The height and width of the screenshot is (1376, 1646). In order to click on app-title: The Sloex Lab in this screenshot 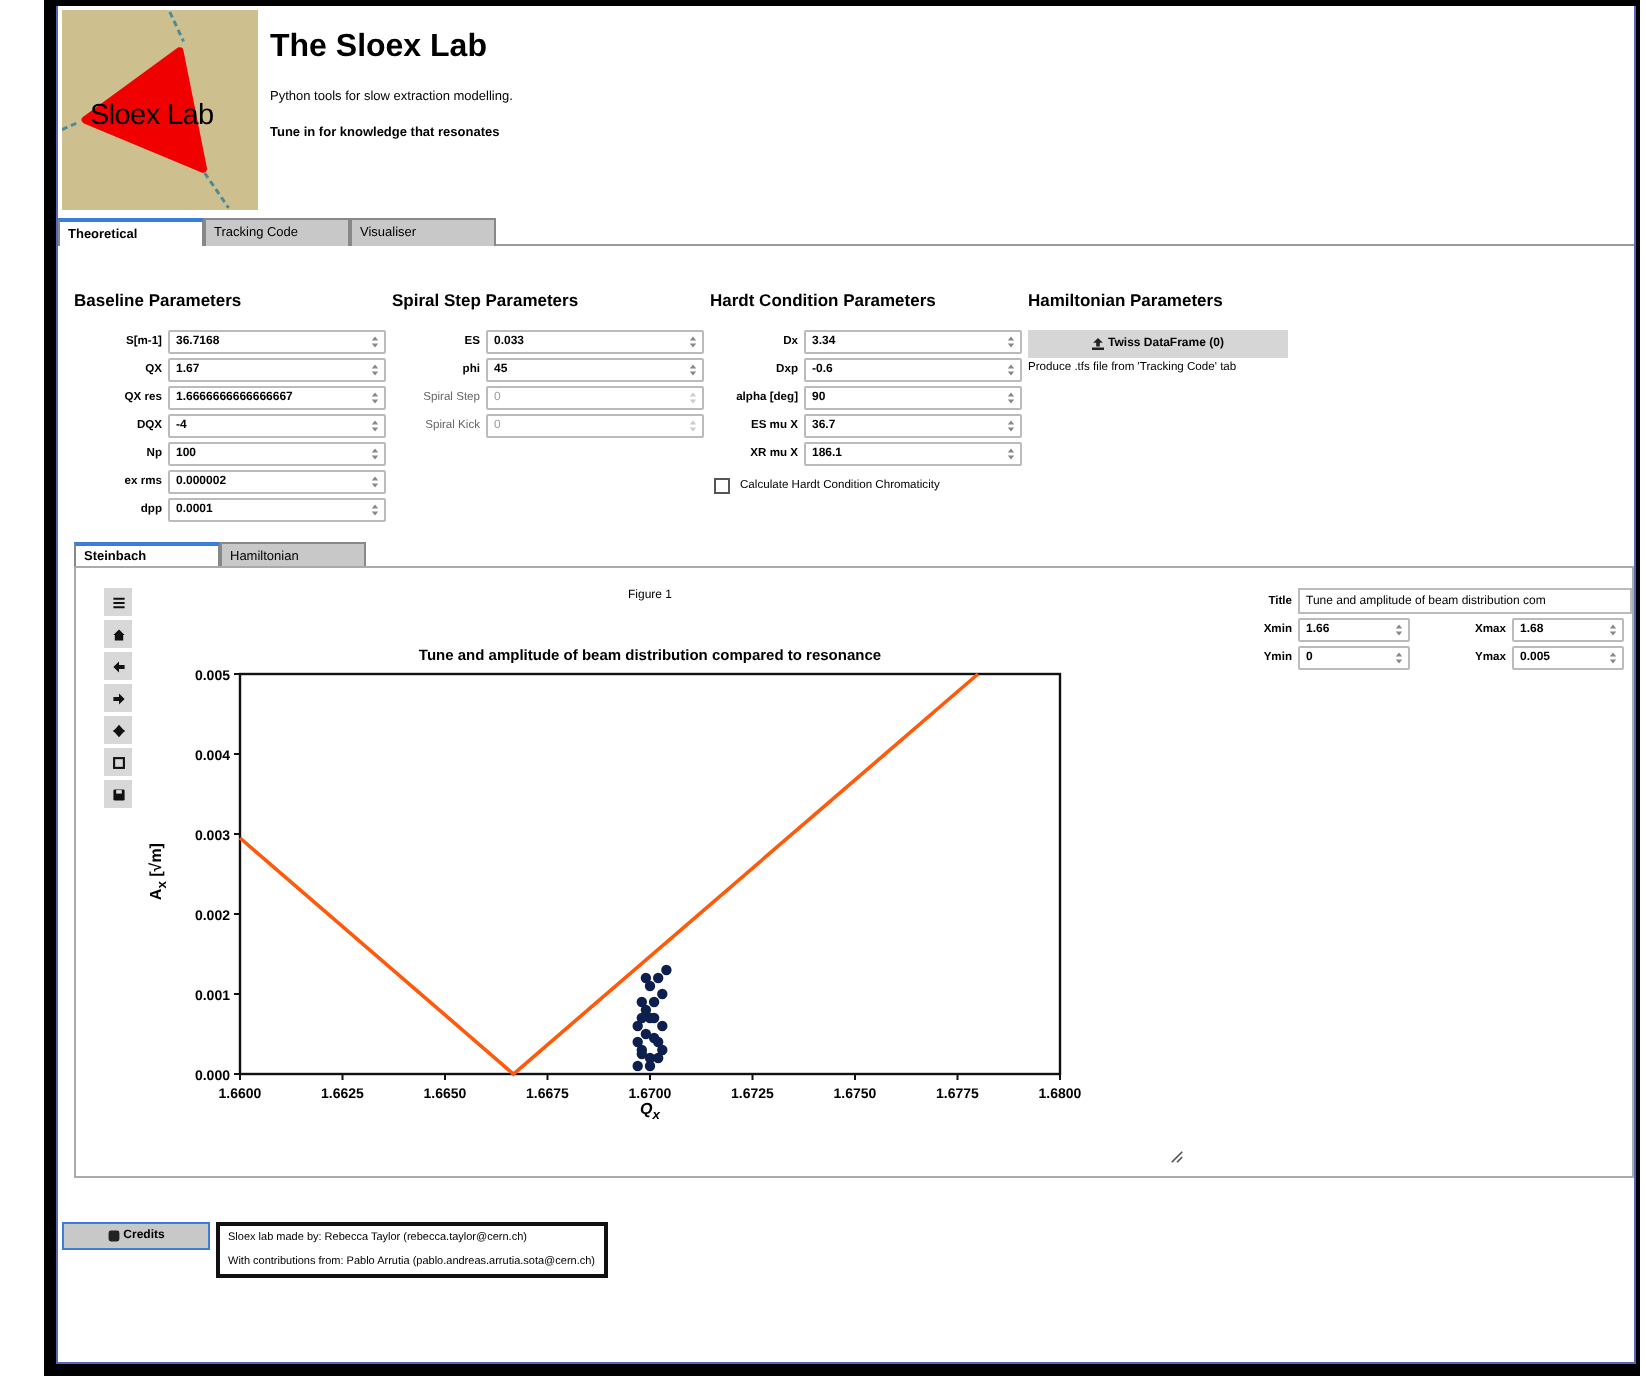, I will do `click(379, 48)`.